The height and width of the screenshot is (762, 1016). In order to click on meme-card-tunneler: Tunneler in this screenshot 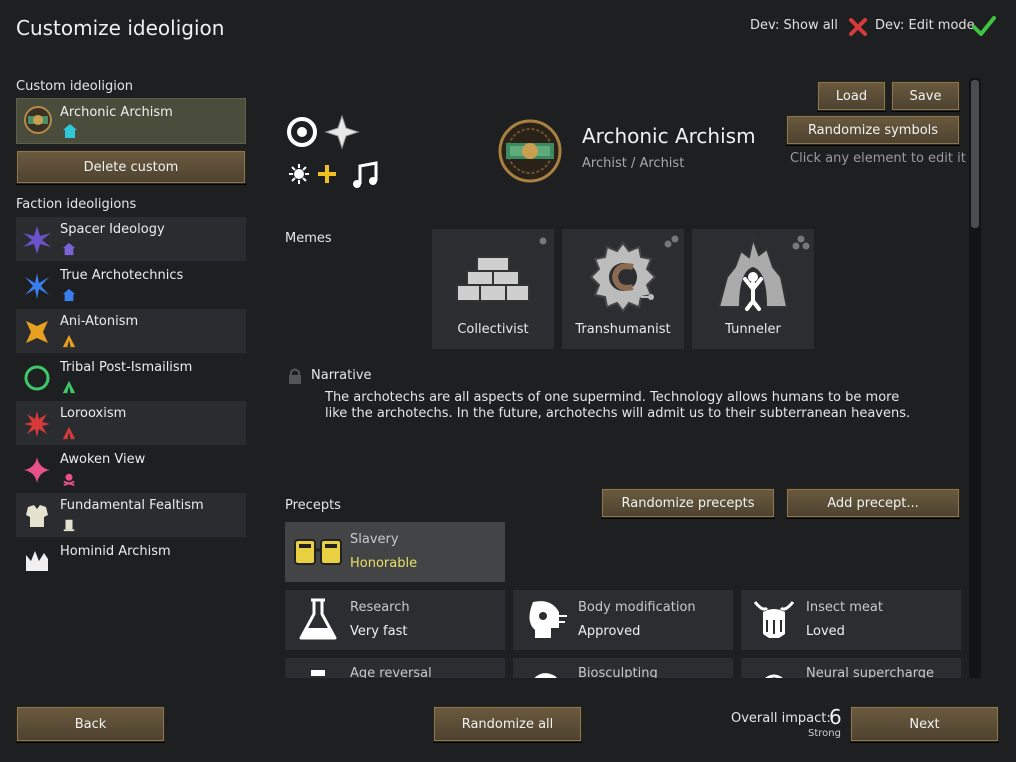, I will do `click(753, 289)`.